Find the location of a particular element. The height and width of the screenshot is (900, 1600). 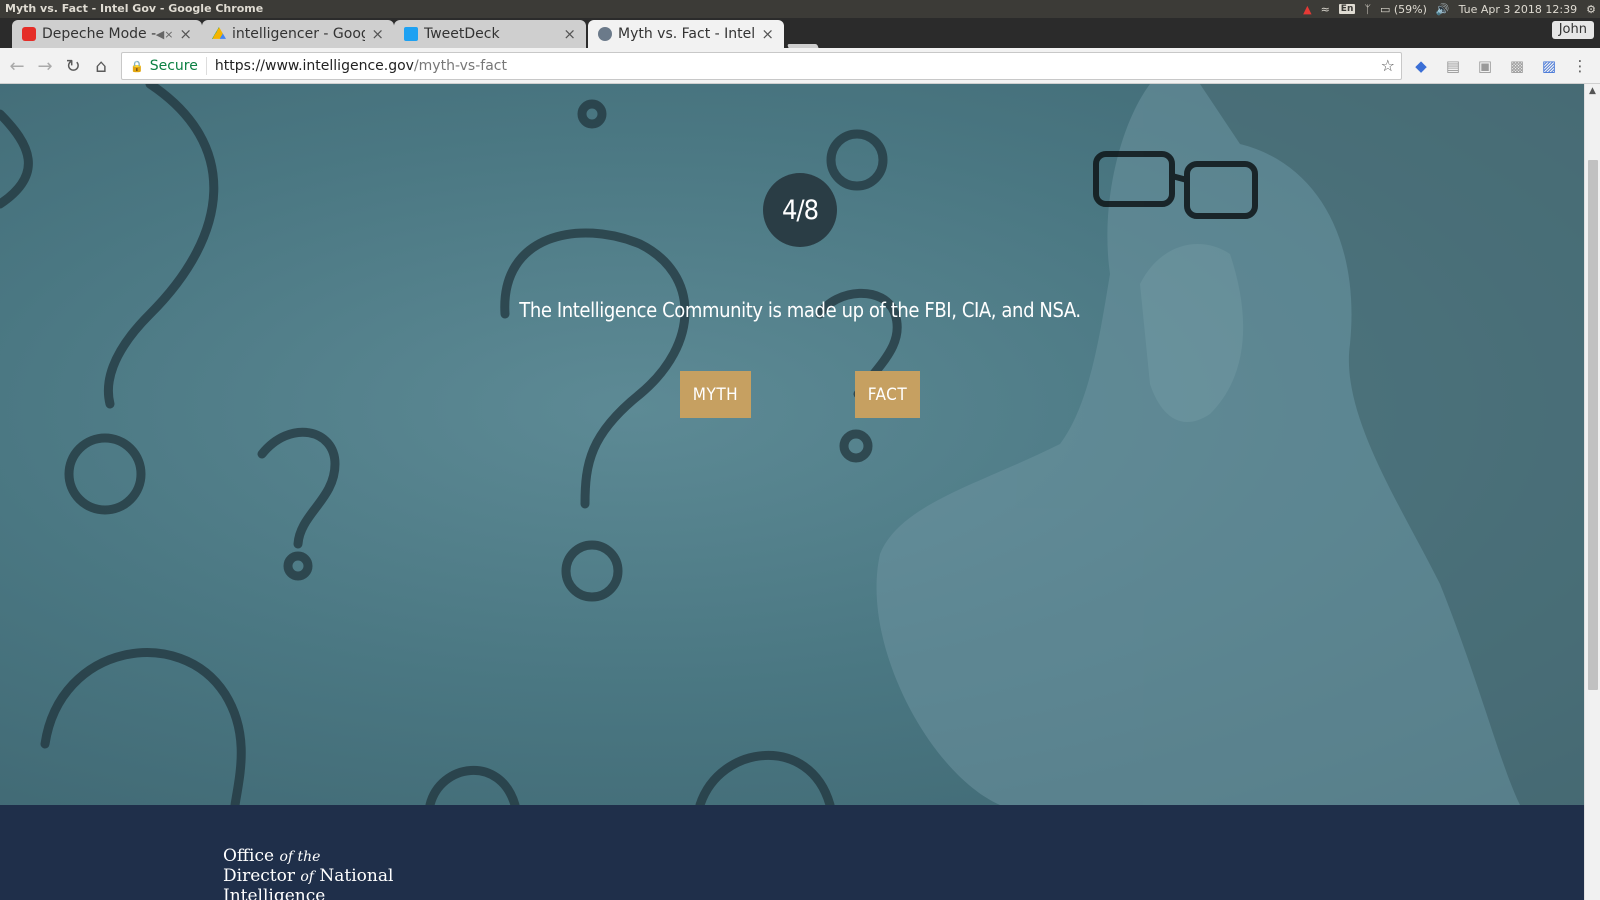

tab-title: TweetDeck is located at coordinates (462, 34).